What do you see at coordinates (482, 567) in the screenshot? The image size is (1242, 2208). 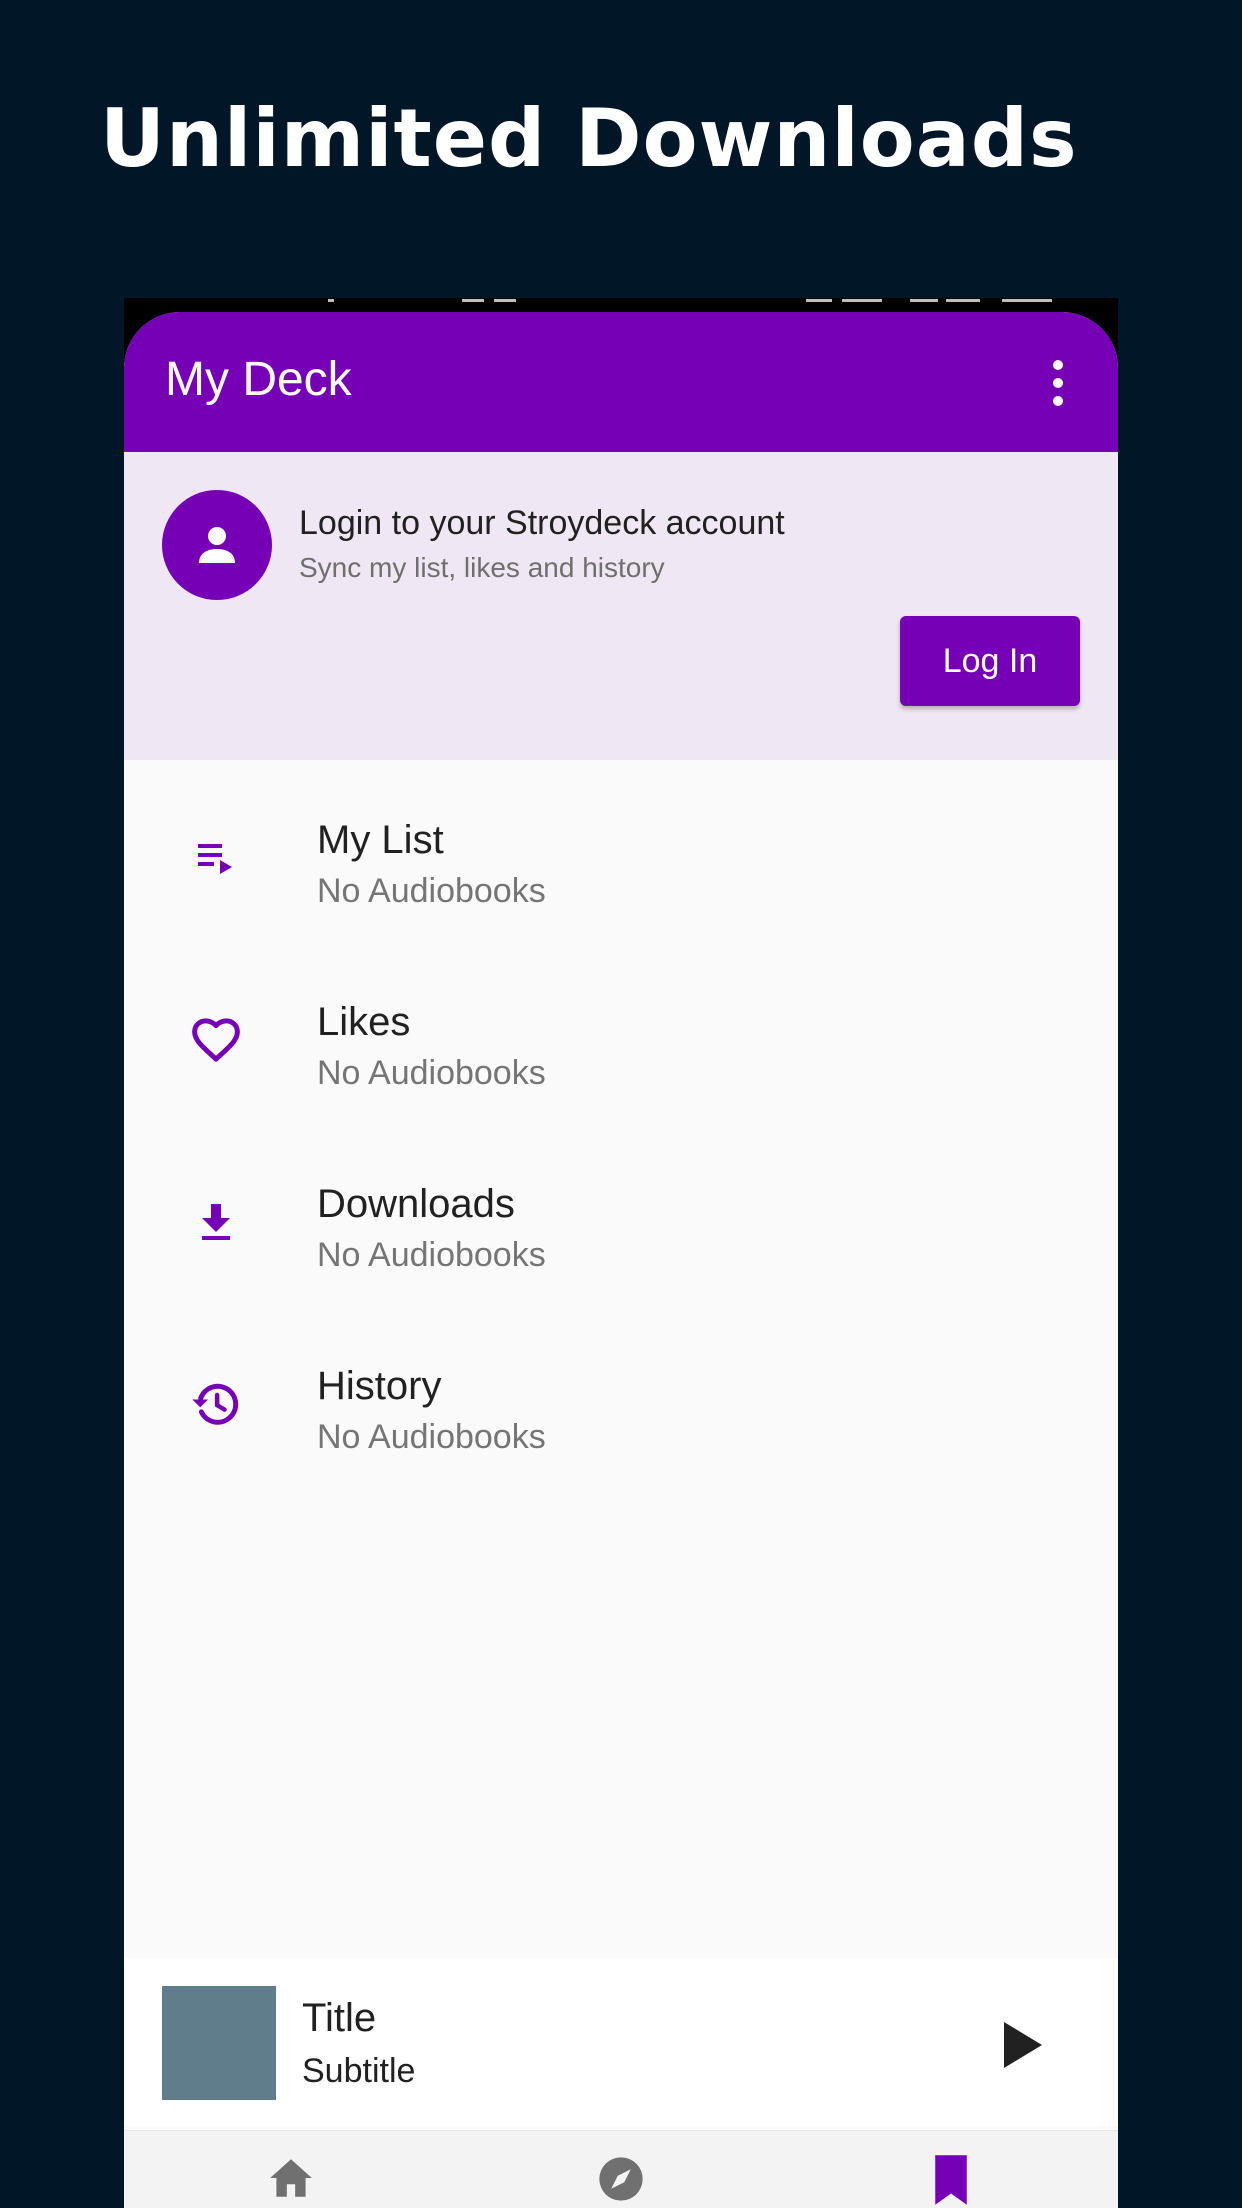 I see `login-subtitle: Sync my list, likes and history` at bounding box center [482, 567].